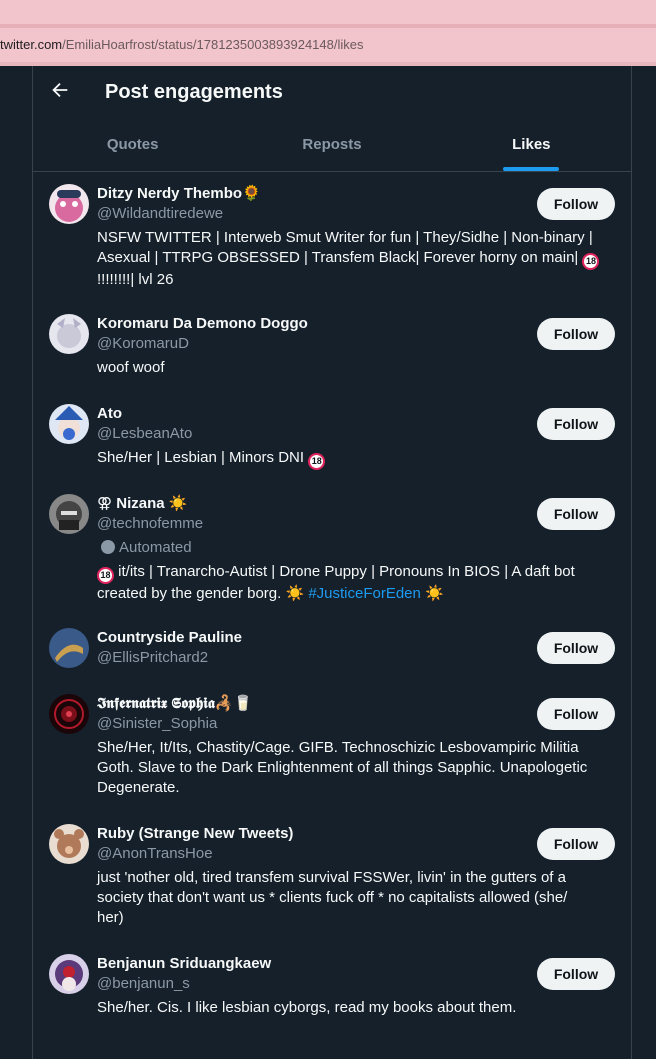 The image size is (656, 1059). Describe the element at coordinates (60, 90) in the screenshot. I see `back-arrow-icon` at that location.